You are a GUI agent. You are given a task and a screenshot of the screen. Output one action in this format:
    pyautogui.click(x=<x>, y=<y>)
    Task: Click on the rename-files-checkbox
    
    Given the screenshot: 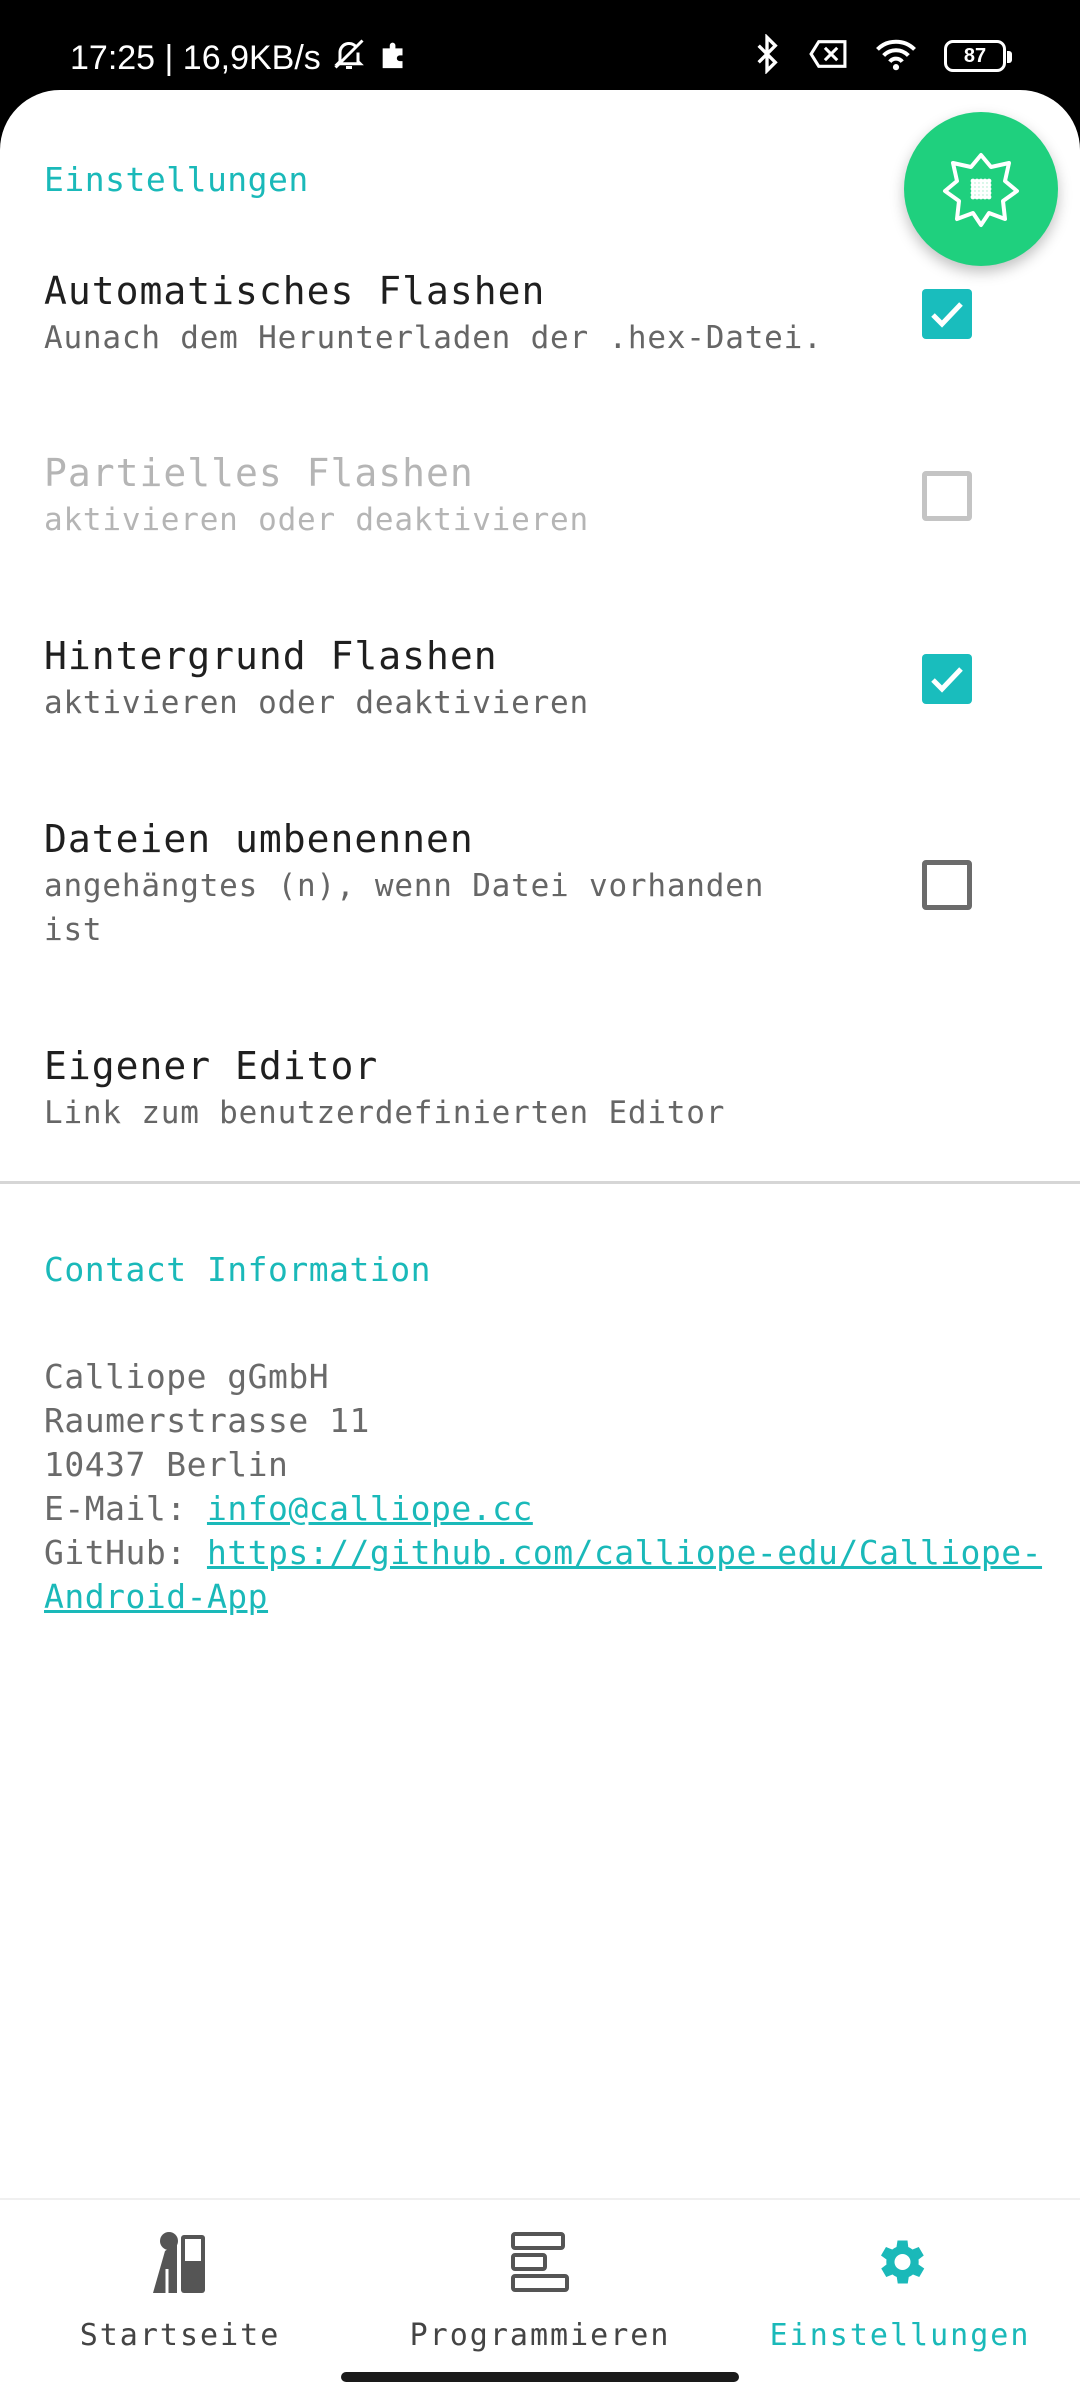 What is the action you would take?
    pyautogui.click(x=947, y=885)
    